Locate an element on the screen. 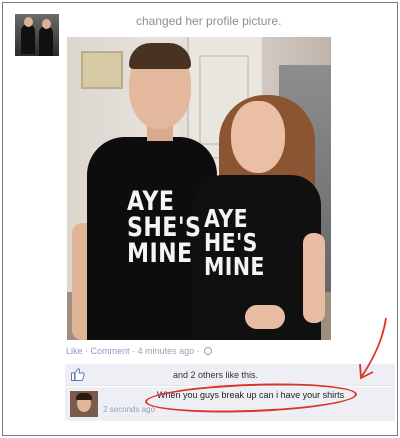 This screenshot has width=400, height=438. commenter-avatar is located at coordinates (84, 404).